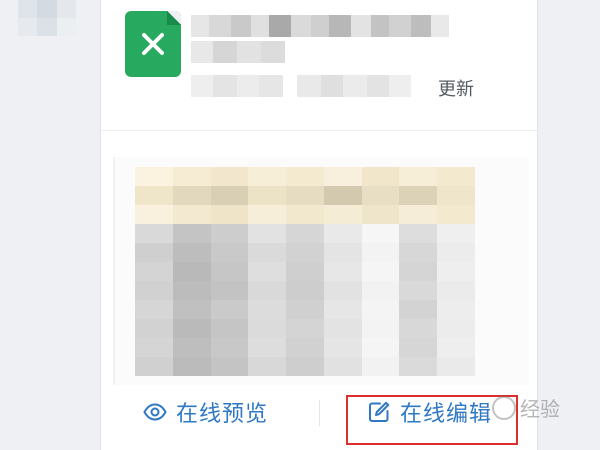 Image resolution: width=600 pixels, height=450 pixels. What do you see at coordinates (319, 130) in the screenshot?
I see `card-divider` at bounding box center [319, 130].